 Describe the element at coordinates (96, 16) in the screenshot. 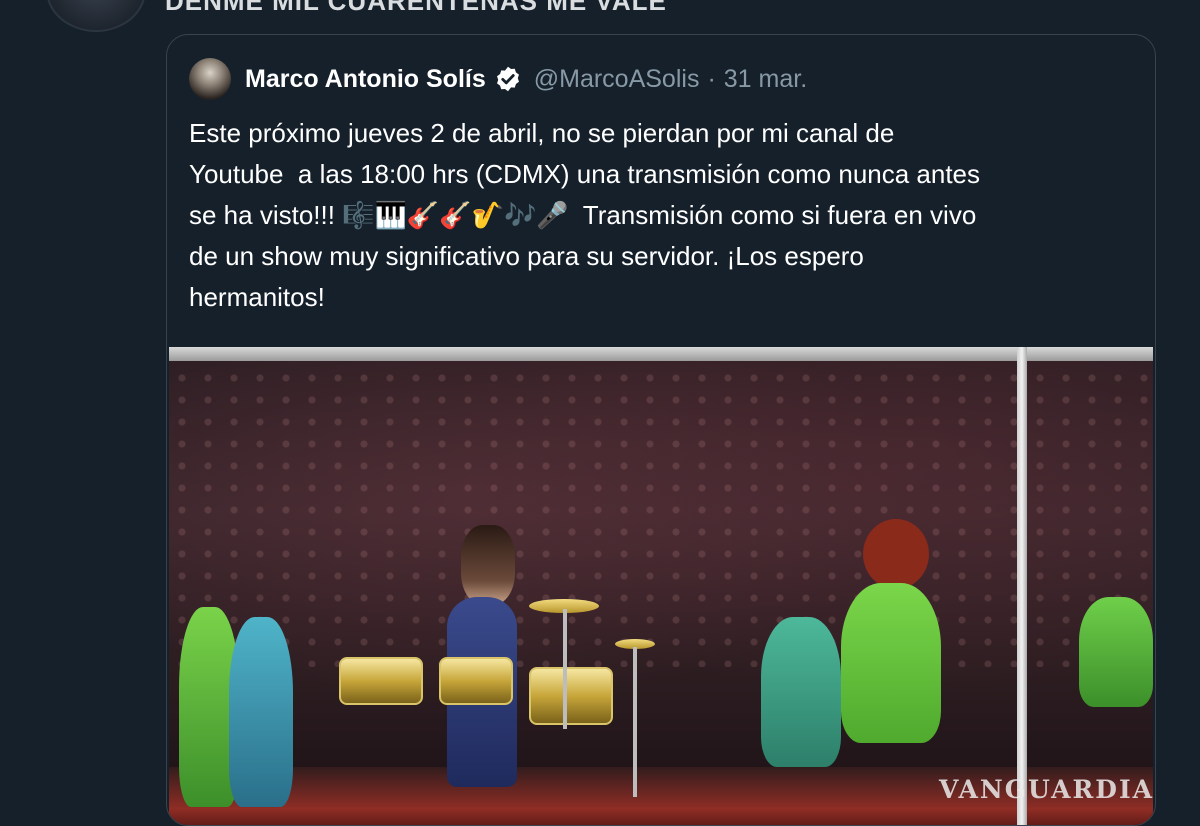

I see `parent-avatar` at that location.